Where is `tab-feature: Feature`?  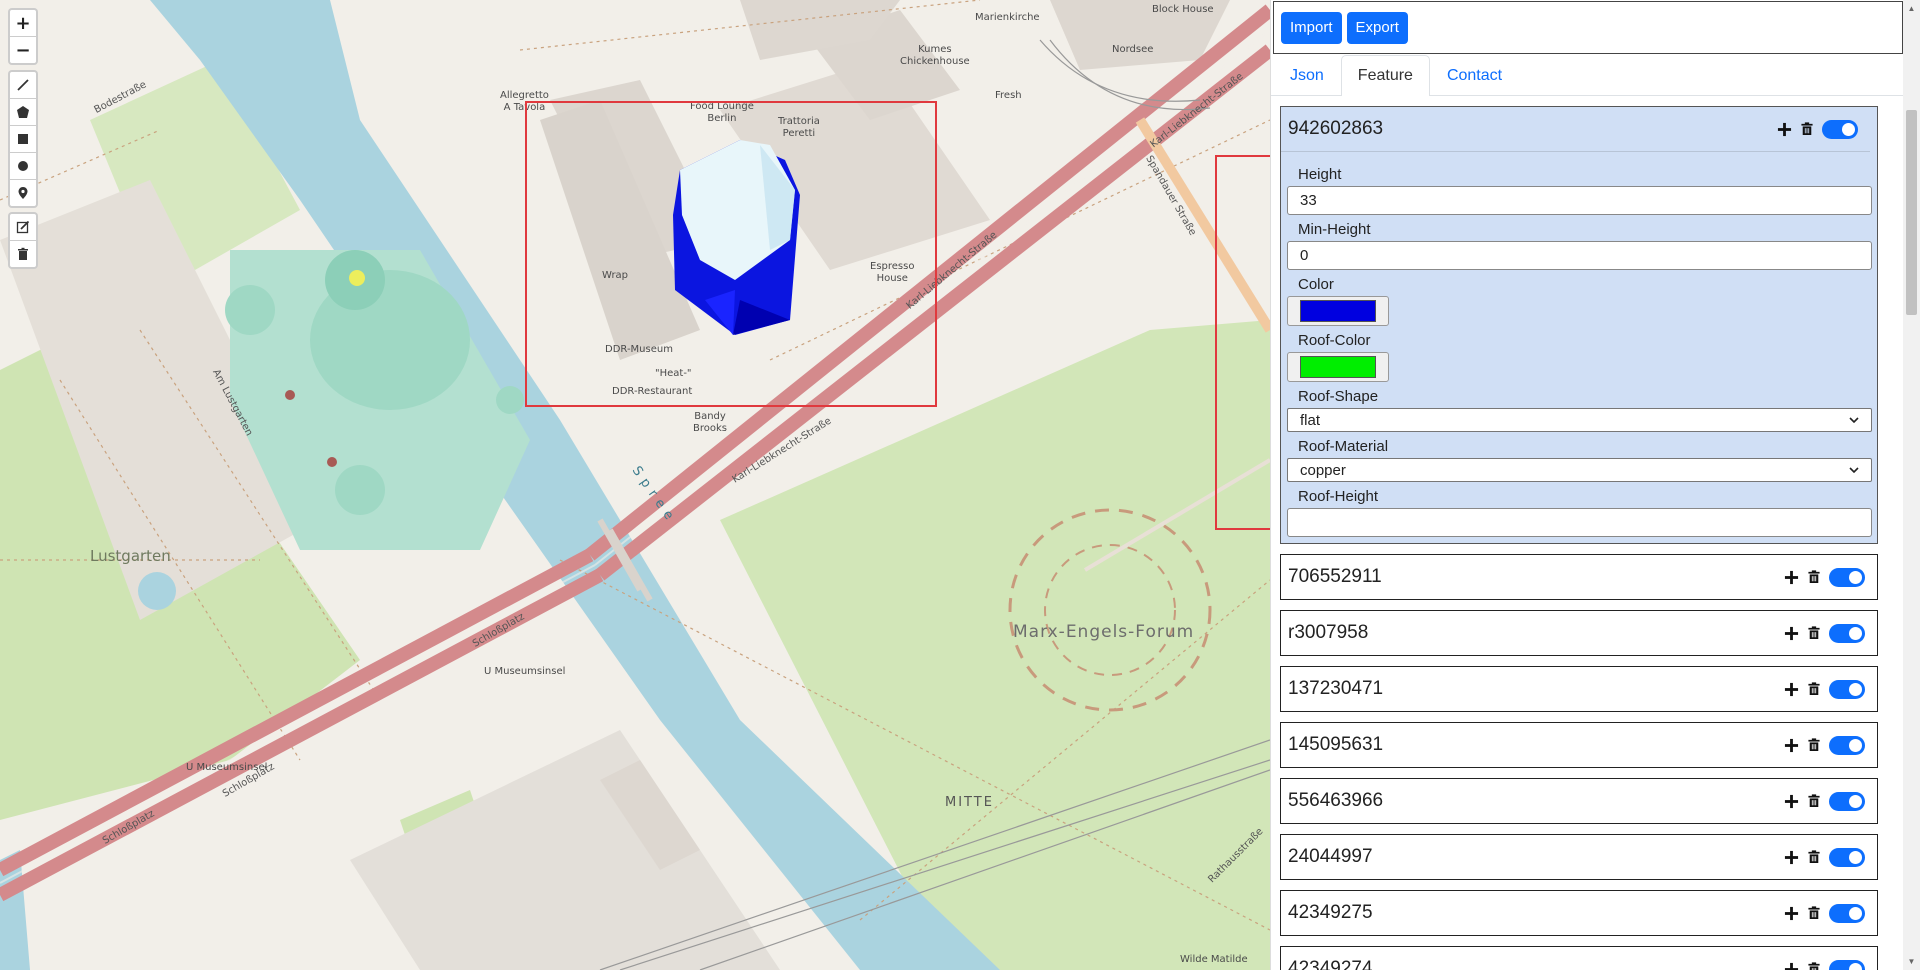 tab-feature: Feature is located at coordinates (1385, 75).